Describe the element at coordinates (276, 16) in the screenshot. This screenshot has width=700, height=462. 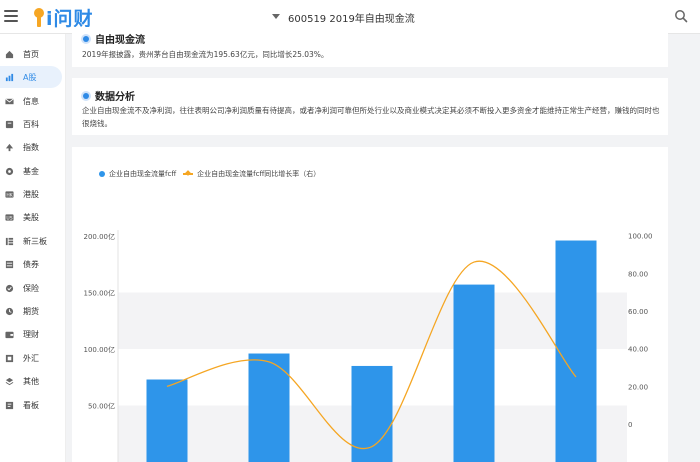
I see `dropdown-caret-icon` at that location.